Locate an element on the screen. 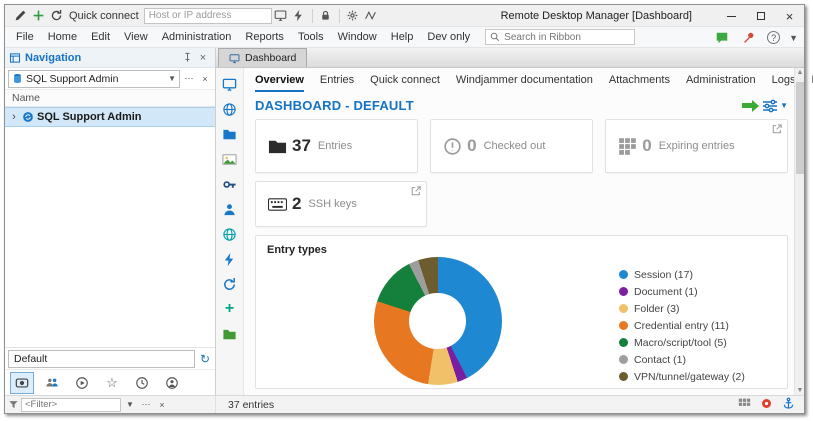 The height and width of the screenshot is (421, 813). tab-recent is located at coordinates (142, 383).